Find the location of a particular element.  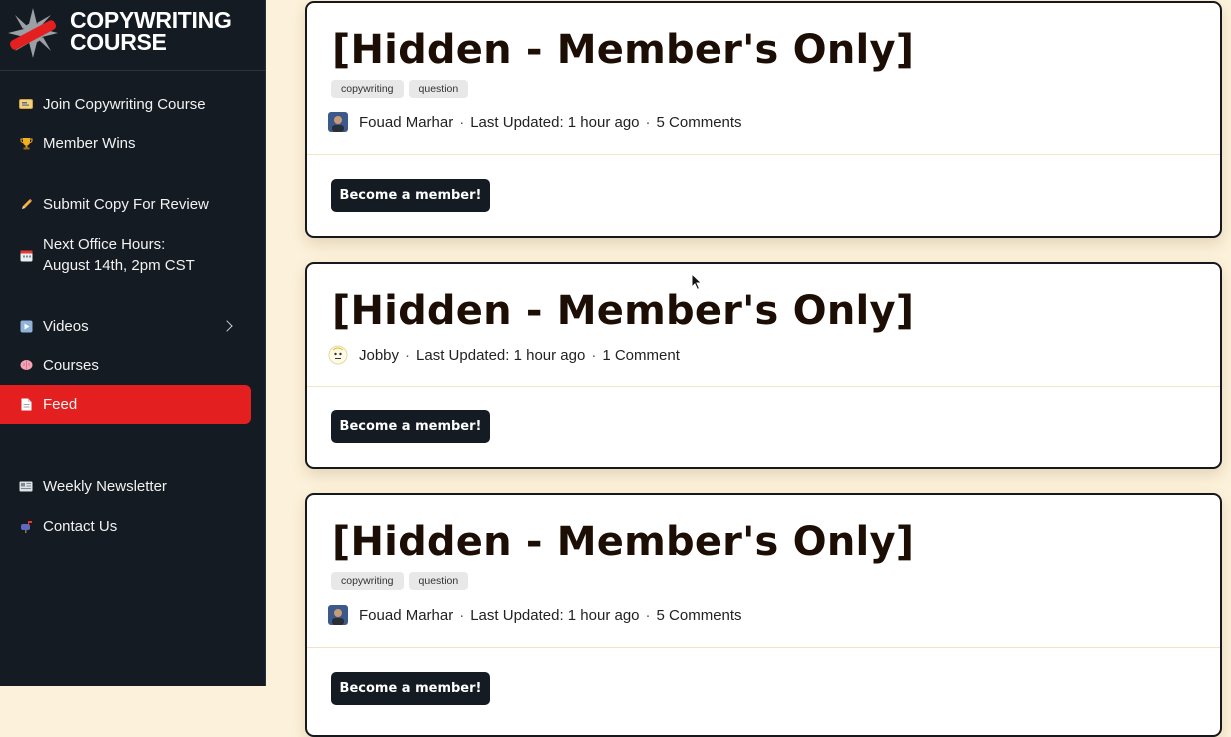

post-comments: 1 Comment is located at coordinates (641, 355).